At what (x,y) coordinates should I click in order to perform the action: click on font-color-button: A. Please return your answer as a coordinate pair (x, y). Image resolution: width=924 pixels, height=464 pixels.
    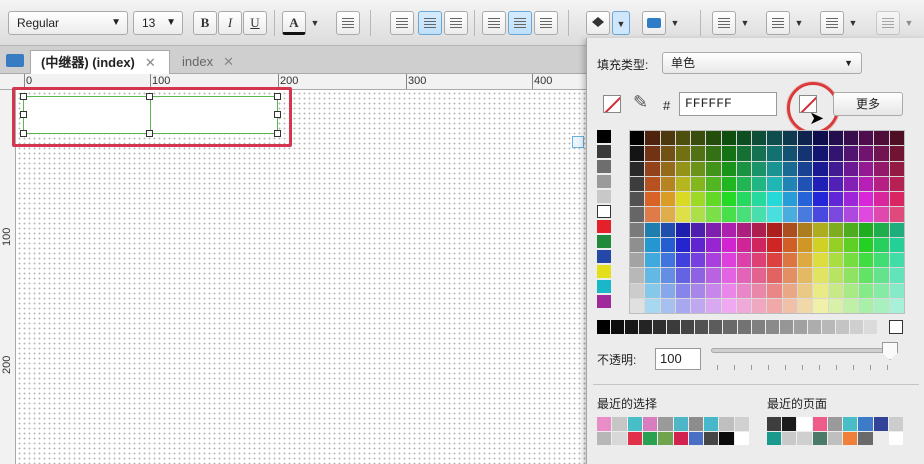
    Looking at the image, I should click on (294, 23).